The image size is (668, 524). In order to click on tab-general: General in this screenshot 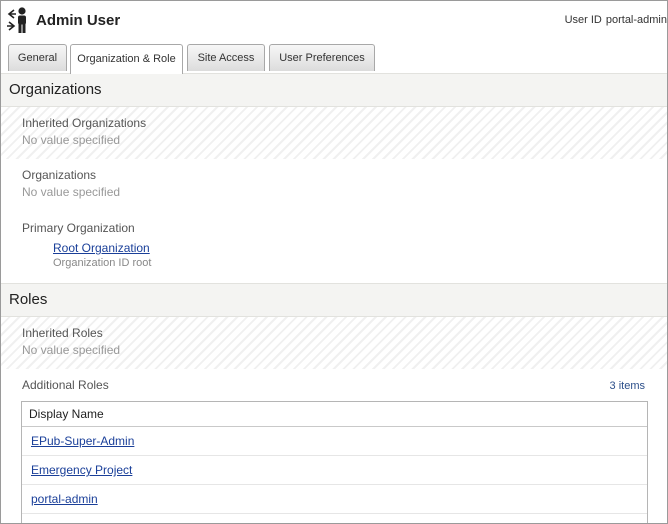, I will do `click(37, 57)`.